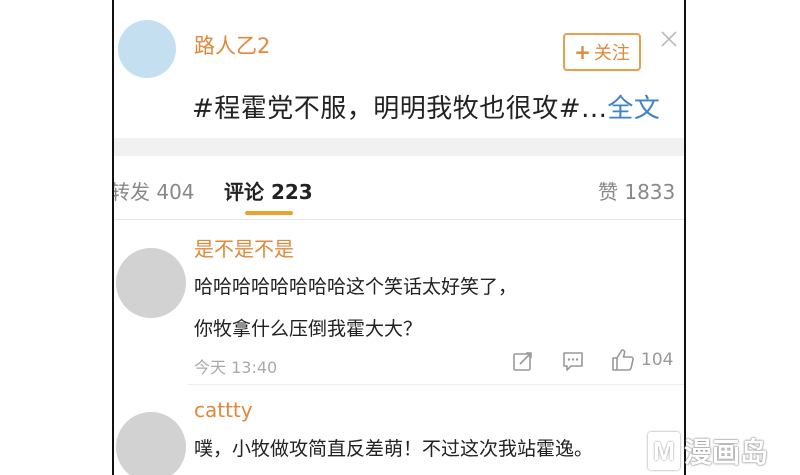  What do you see at coordinates (399, 147) in the screenshot?
I see `section-separator` at bounding box center [399, 147].